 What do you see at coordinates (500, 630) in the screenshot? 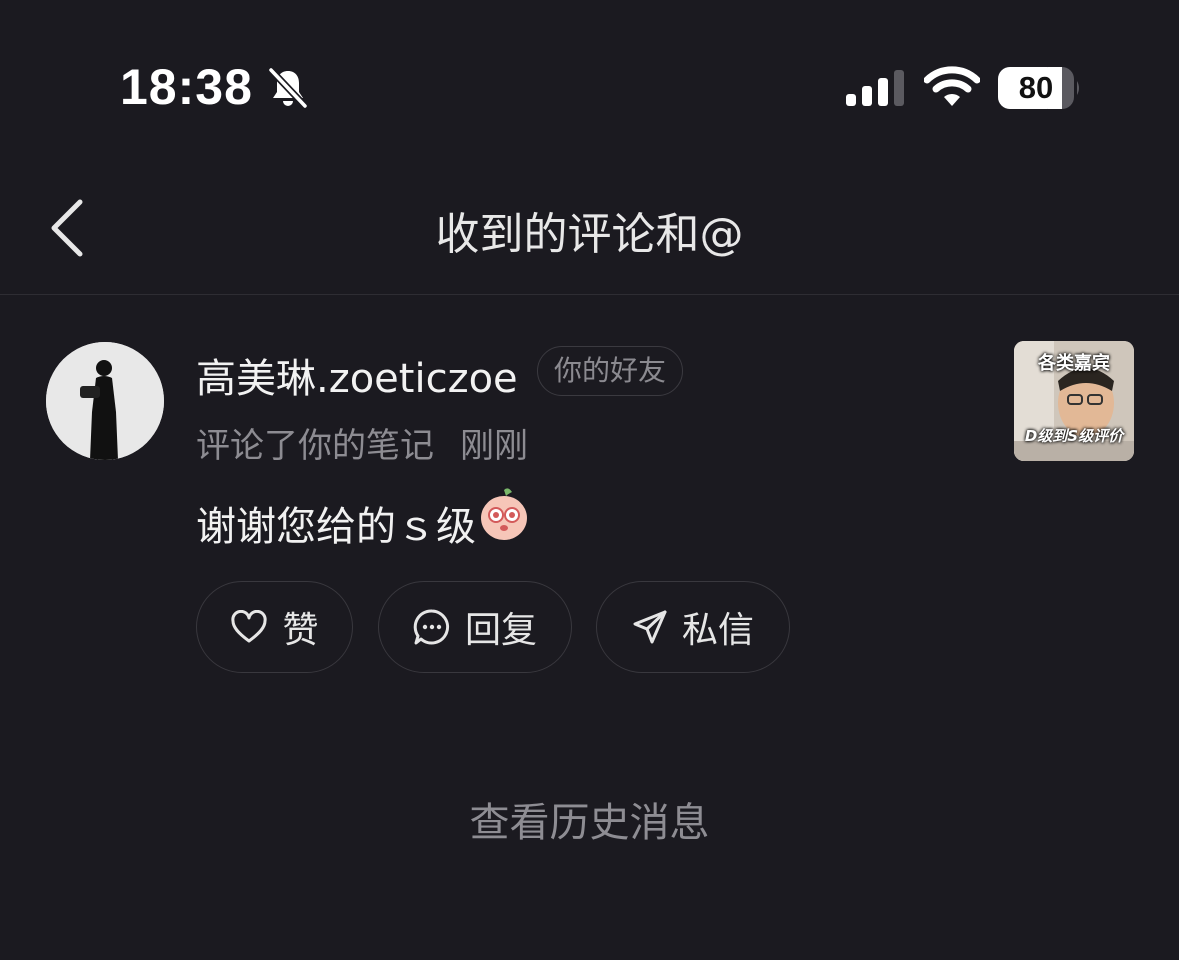
I see `reply-label: 回复` at bounding box center [500, 630].